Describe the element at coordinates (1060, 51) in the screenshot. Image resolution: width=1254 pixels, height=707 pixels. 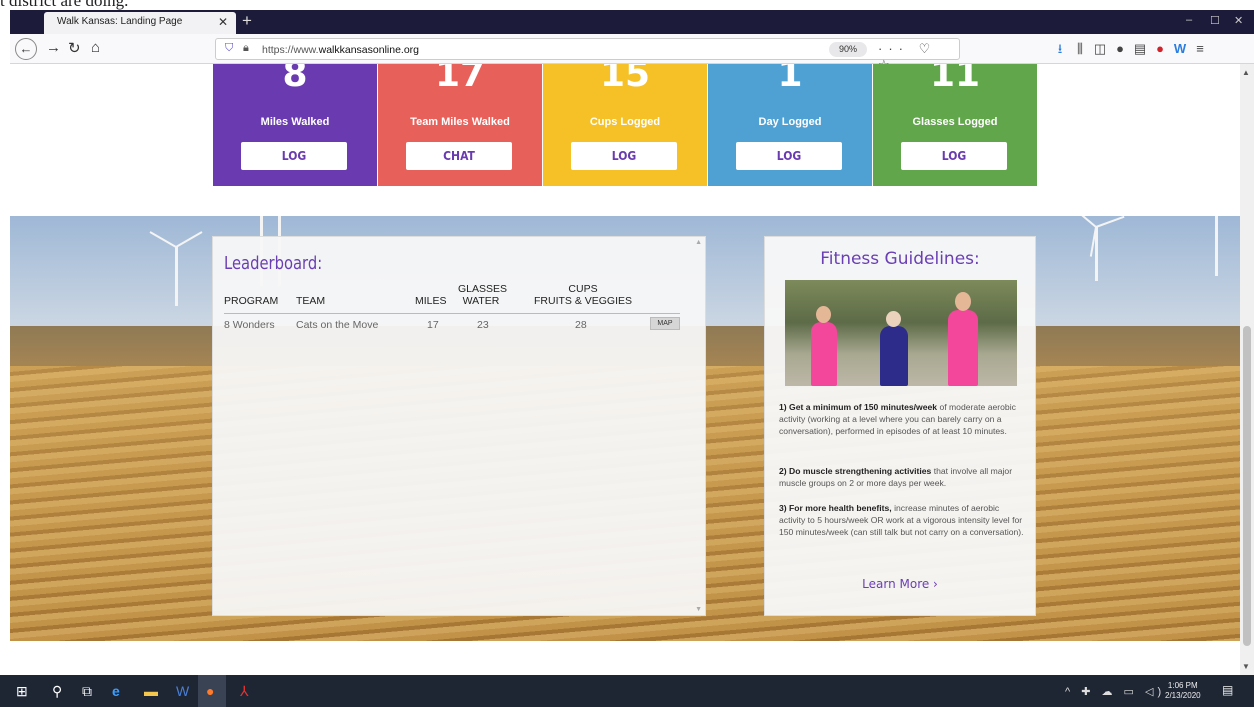
I see `download-icon: ⭳` at that location.